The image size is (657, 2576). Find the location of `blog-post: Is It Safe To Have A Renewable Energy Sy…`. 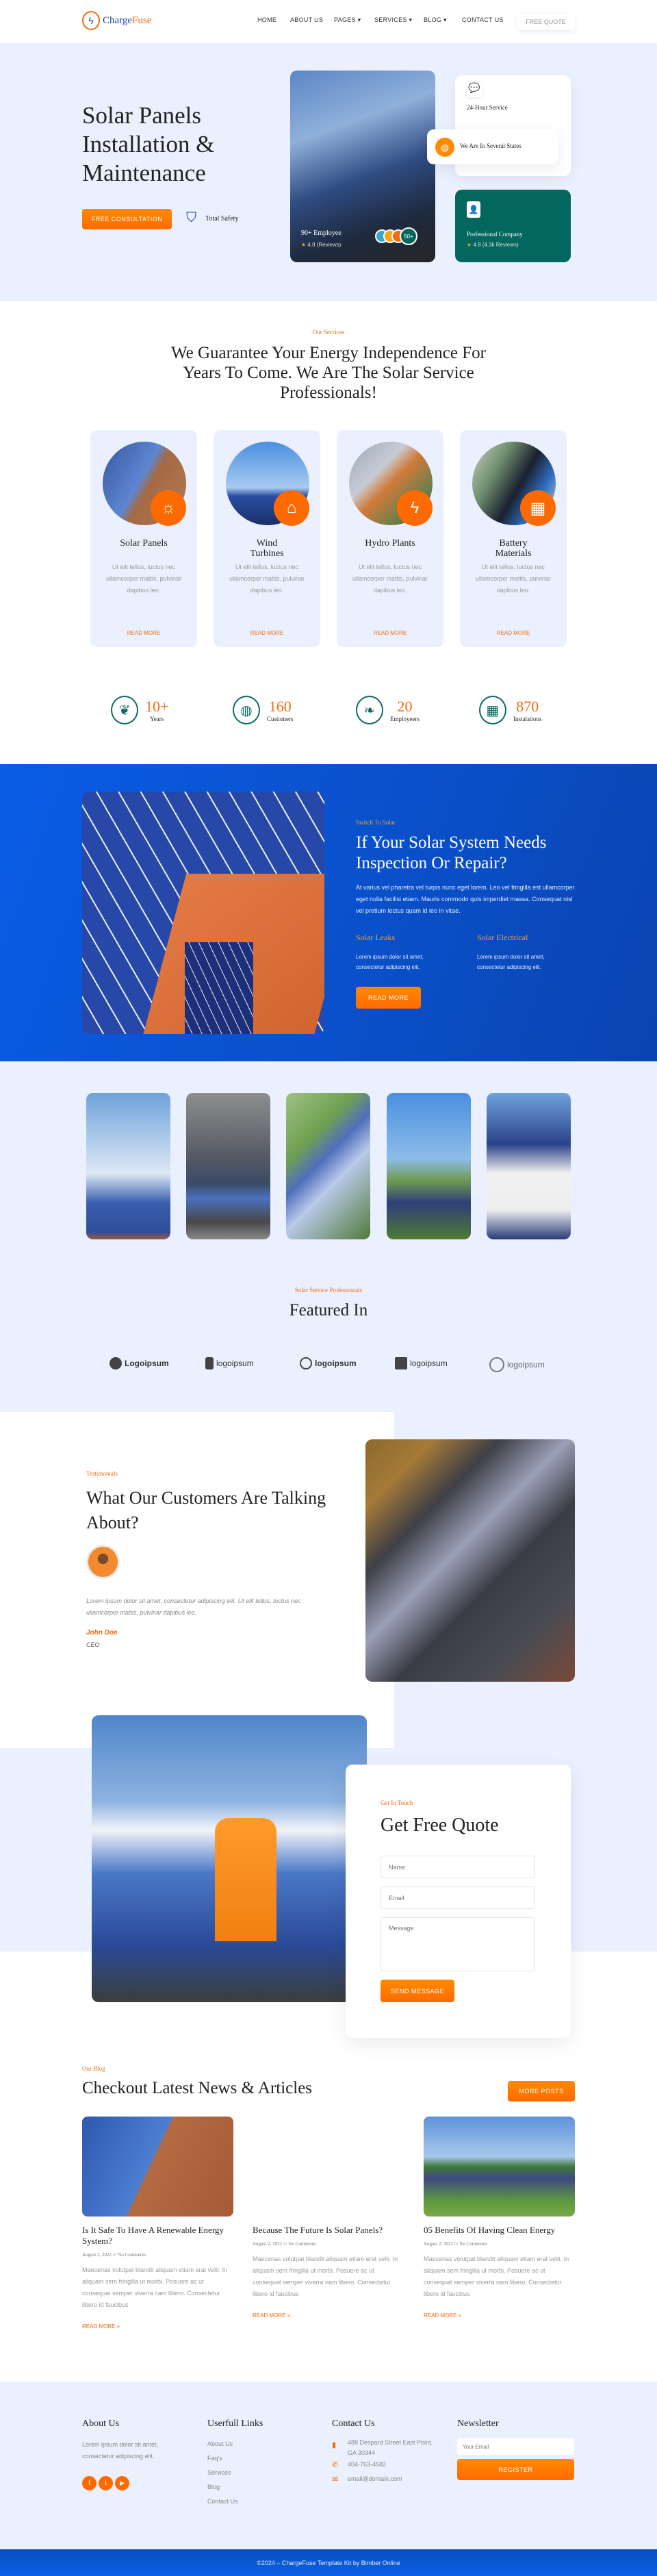

blog-post: Is It Safe To Have A Renewable Energy Sy… is located at coordinates (157, 2223).